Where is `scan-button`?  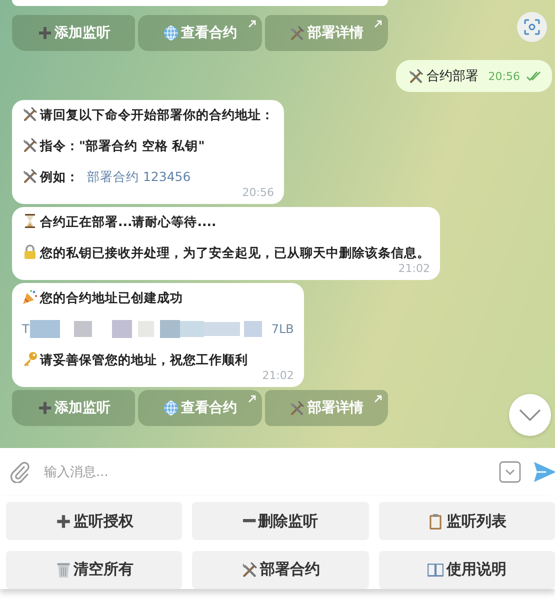
scan-button is located at coordinates (532, 27).